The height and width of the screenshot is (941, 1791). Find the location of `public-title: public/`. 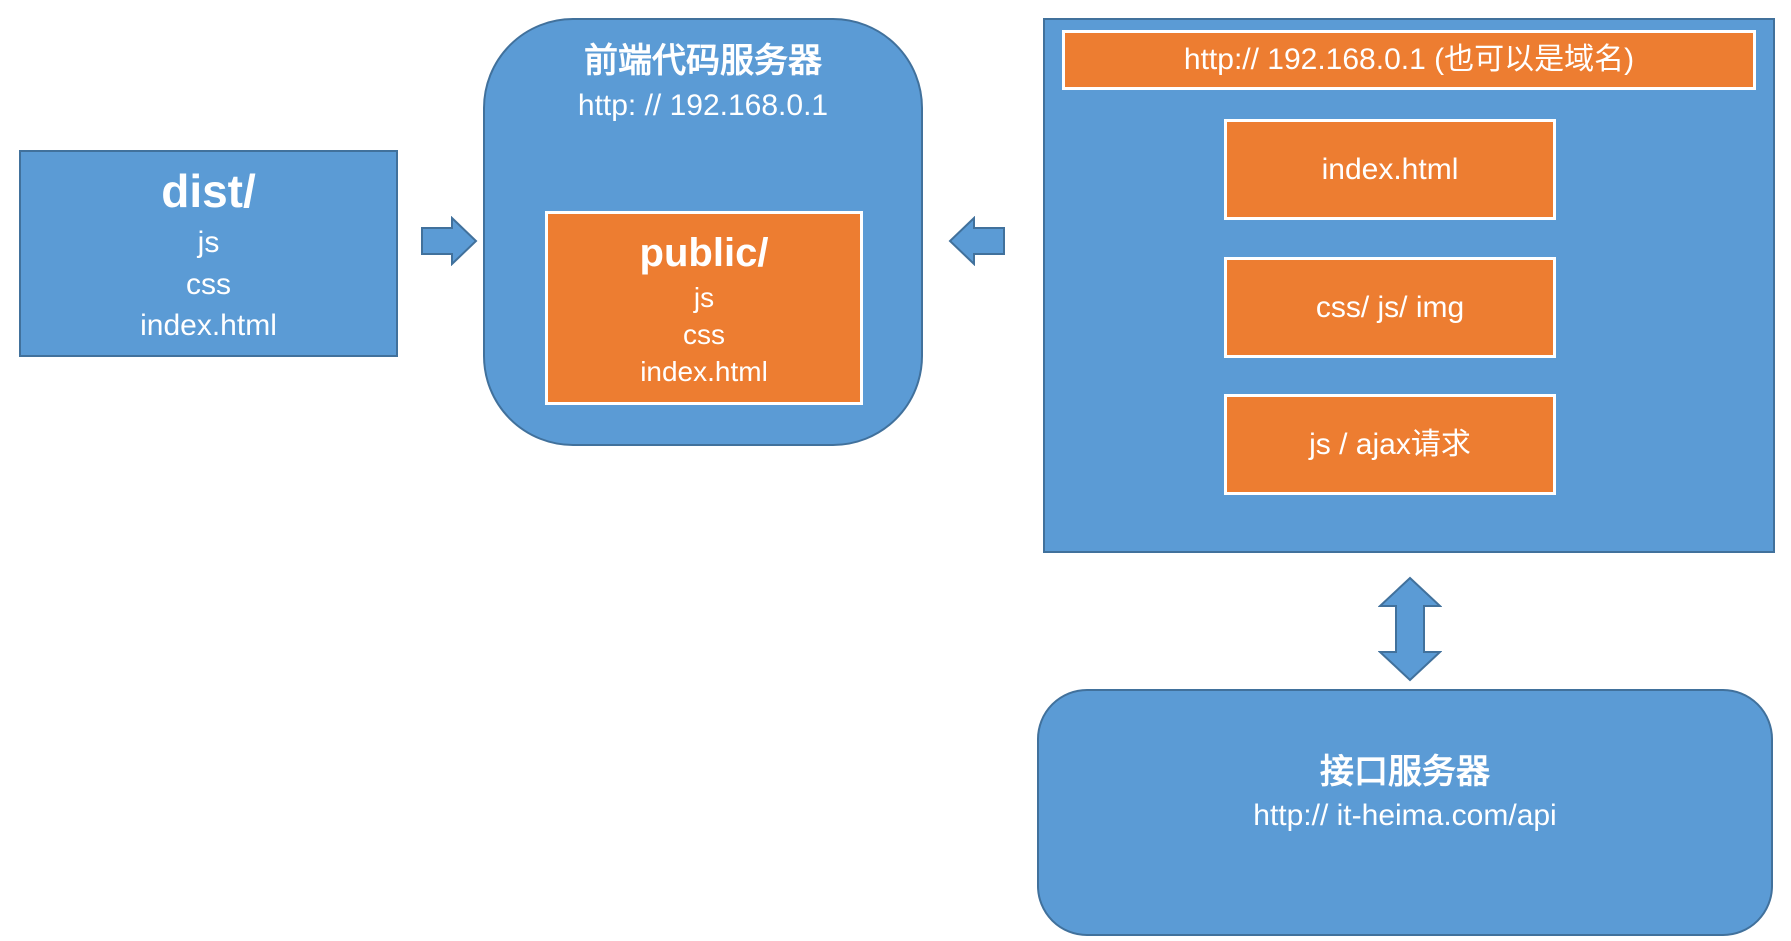

public-title: public/ is located at coordinates (704, 252).